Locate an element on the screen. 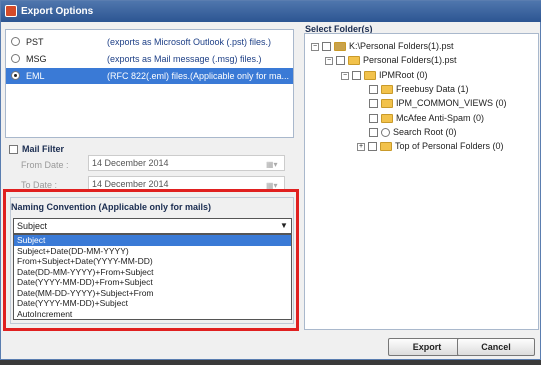  tree-node: − K:\Personal Folders(1).pst is located at coordinates (382, 46).